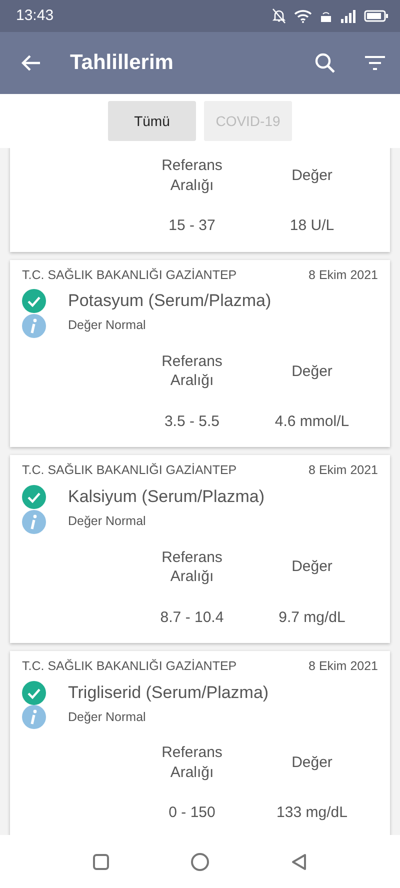  I want to click on range-text: 8.7 - 10.4, so click(192, 618).